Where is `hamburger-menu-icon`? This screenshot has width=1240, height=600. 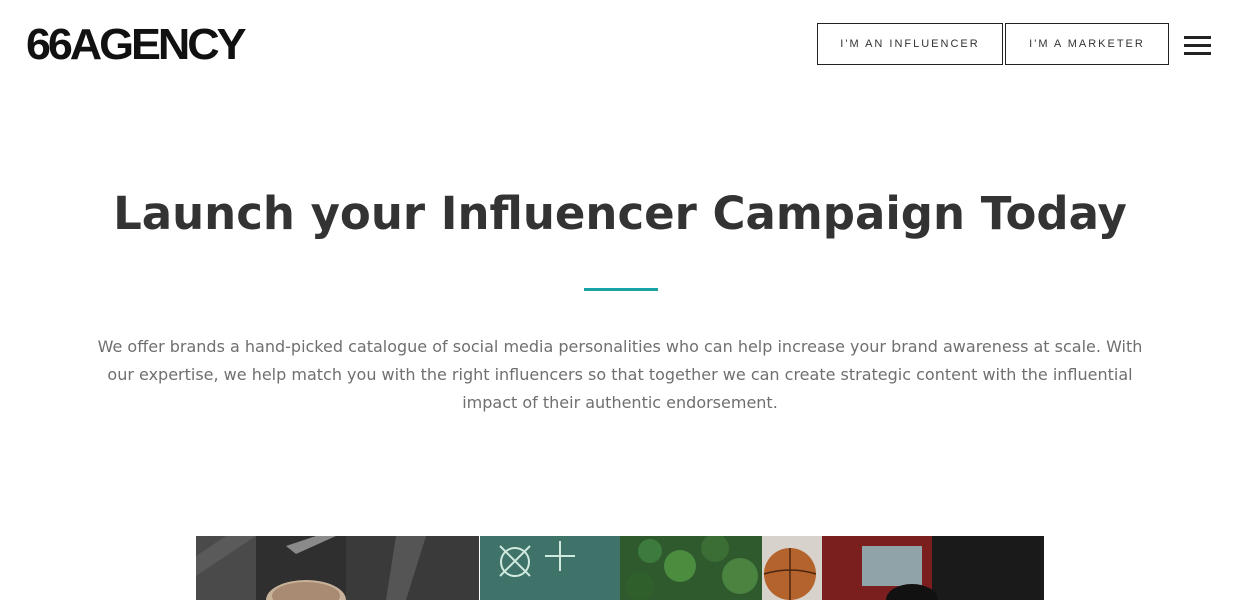 hamburger-menu-icon is located at coordinates (1197, 46).